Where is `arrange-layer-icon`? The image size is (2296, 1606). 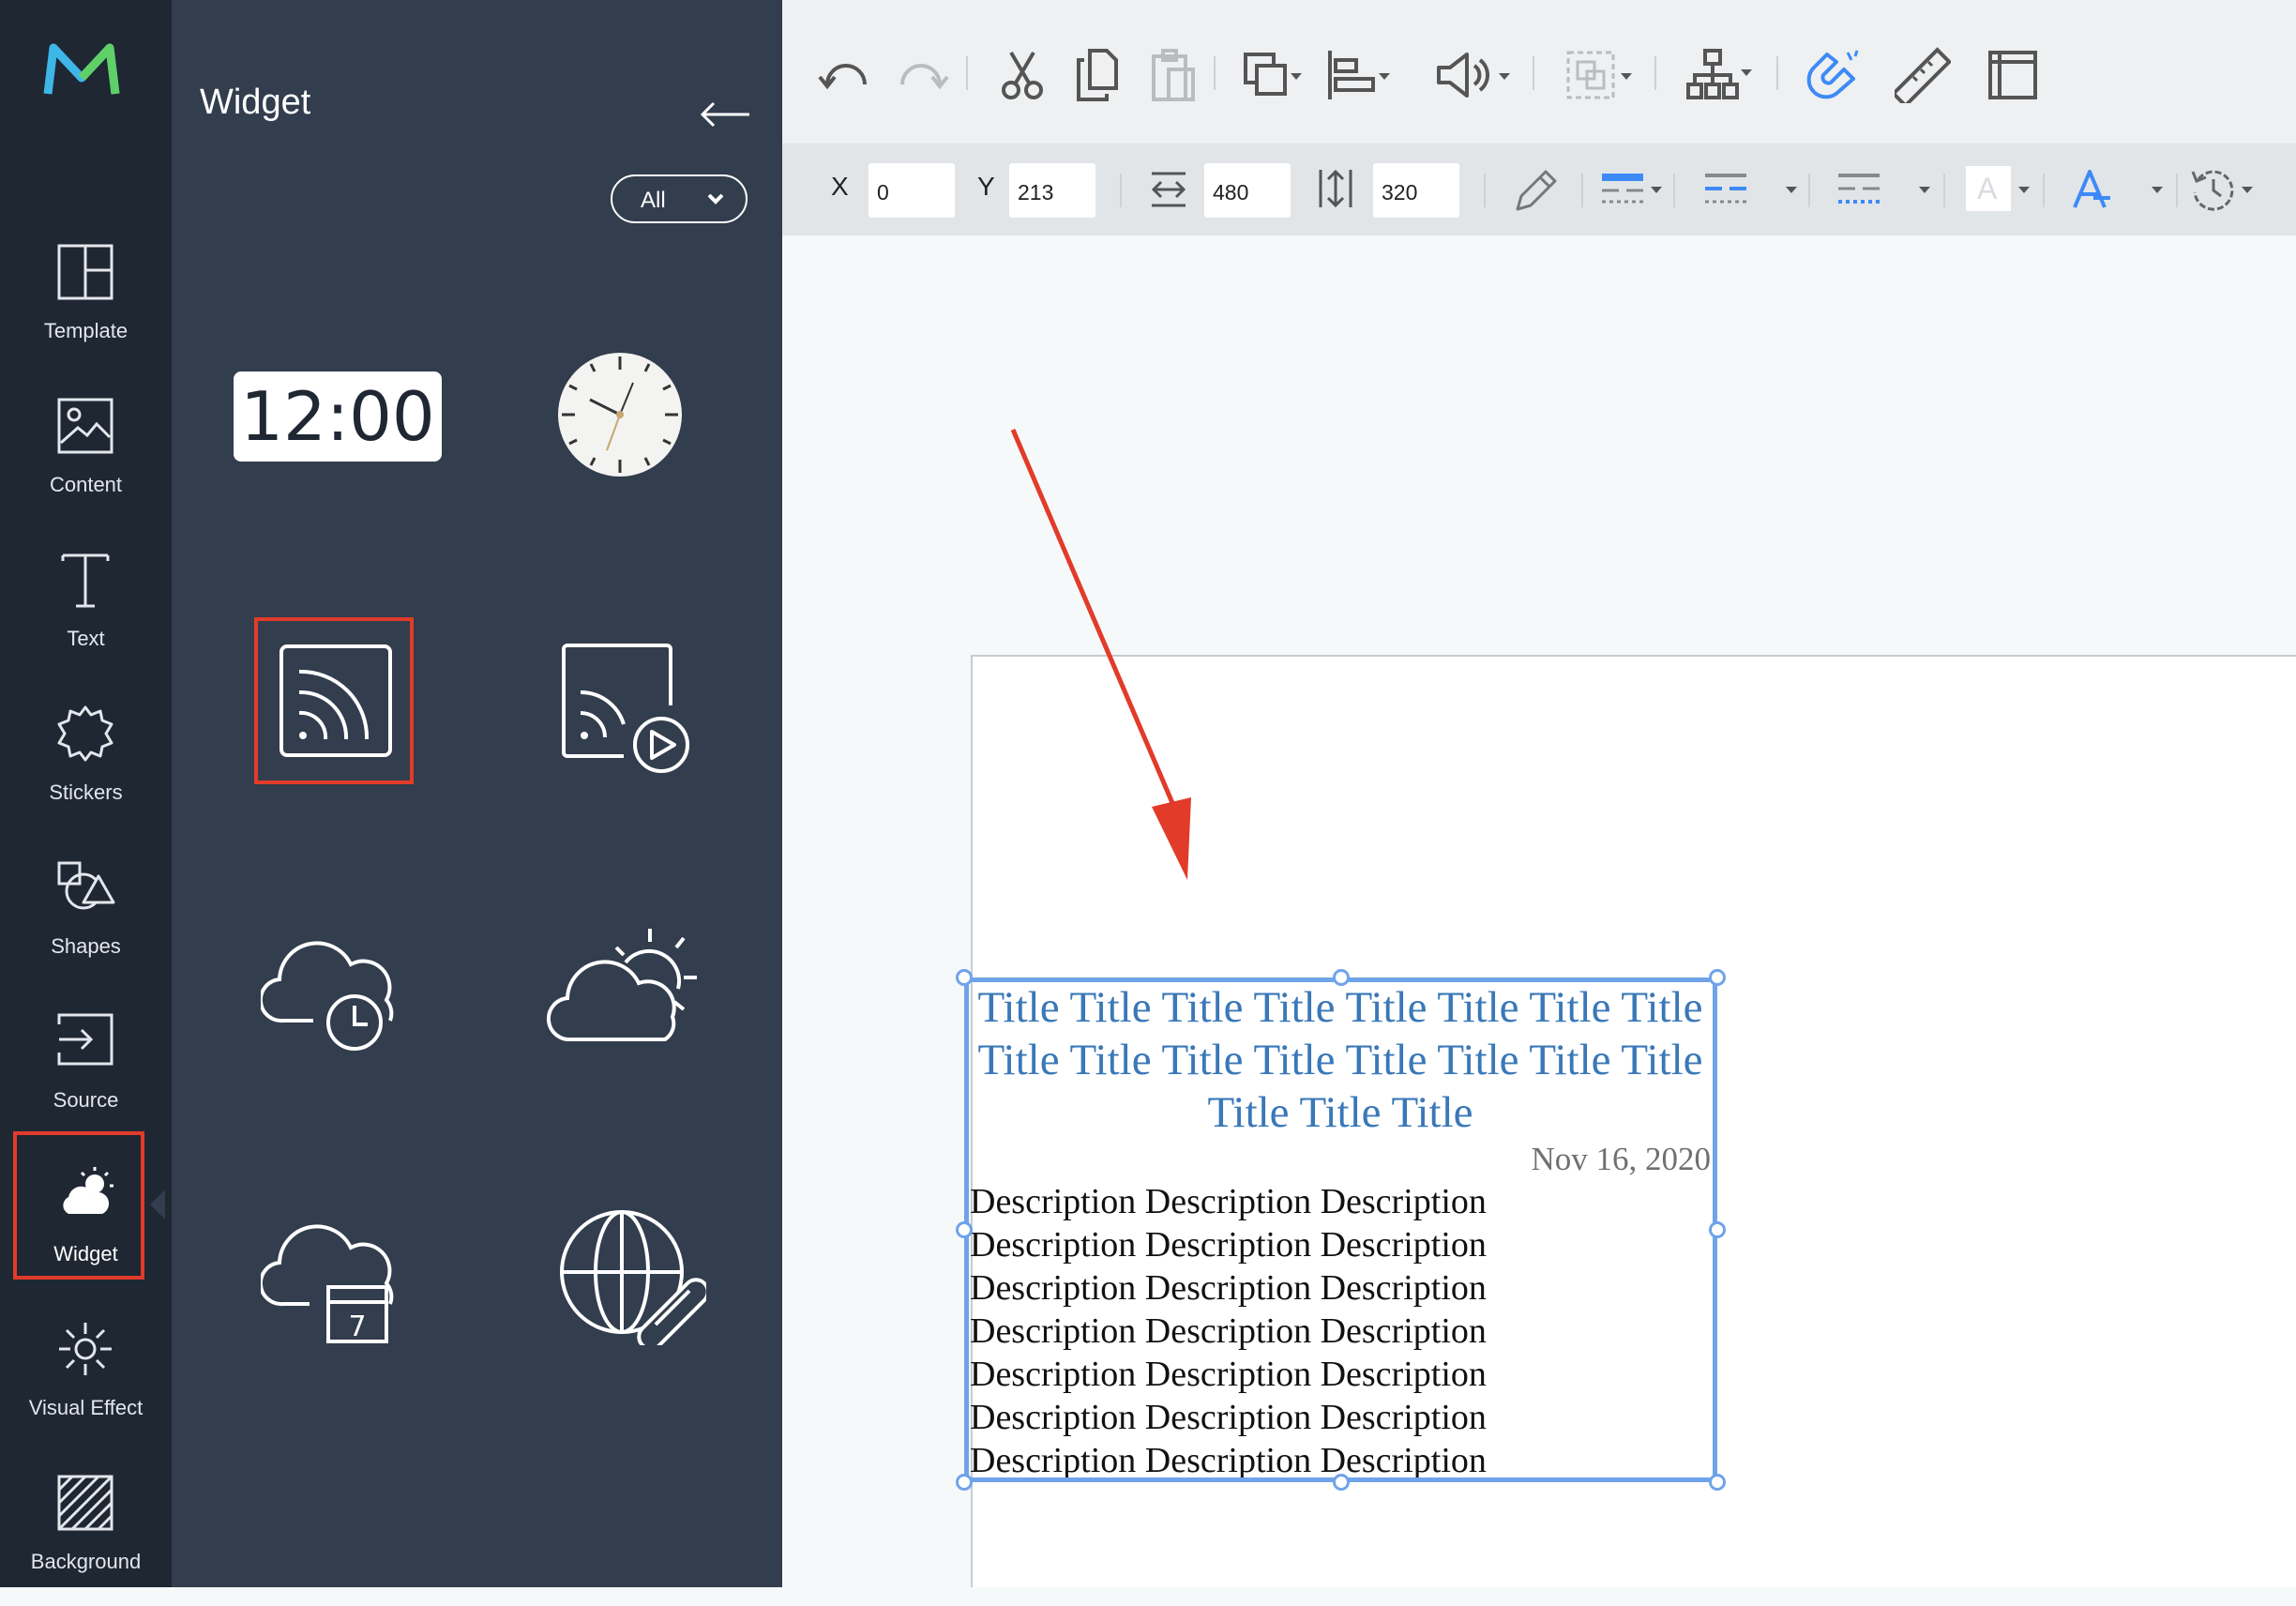 arrange-layer-icon is located at coordinates (1266, 75).